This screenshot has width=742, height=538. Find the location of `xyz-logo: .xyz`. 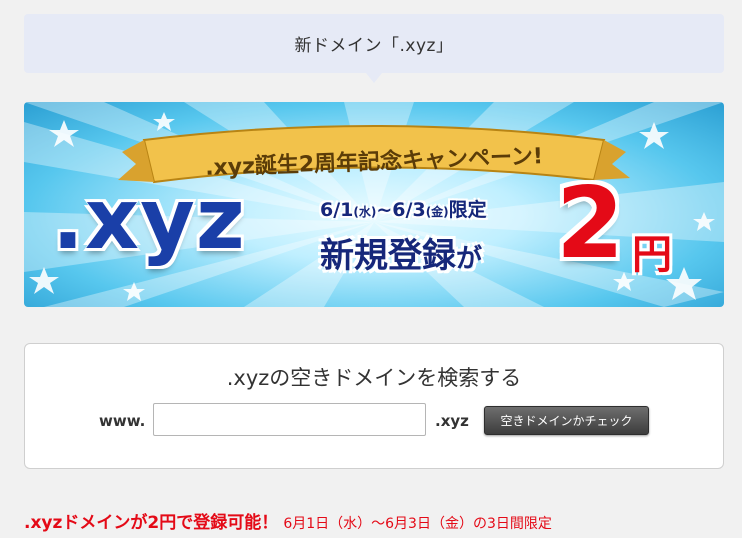

xyz-logo: .xyz is located at coordinates (149, 219).